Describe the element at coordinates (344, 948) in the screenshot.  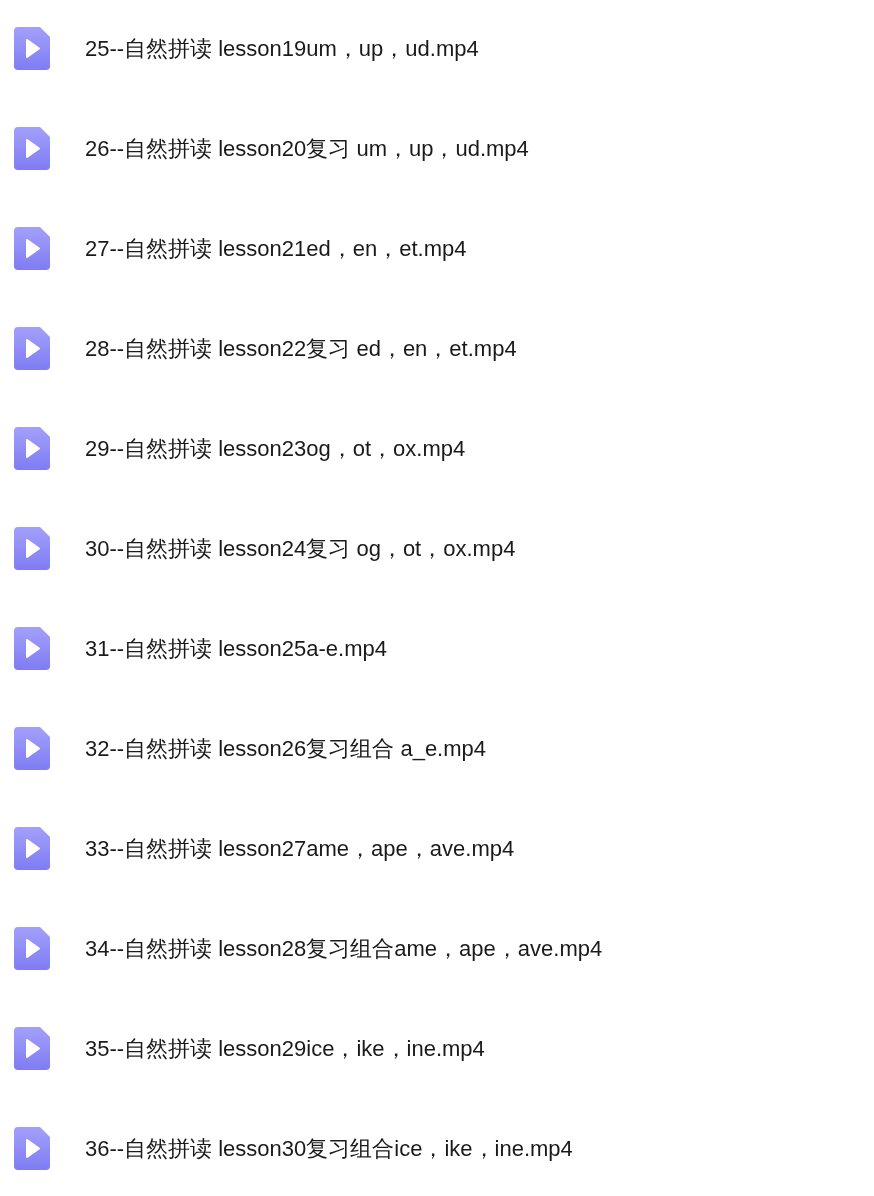
I see `file-name: 34--自然拼读 lesson28复习组合ame，ape，ave.mp4` at that location.